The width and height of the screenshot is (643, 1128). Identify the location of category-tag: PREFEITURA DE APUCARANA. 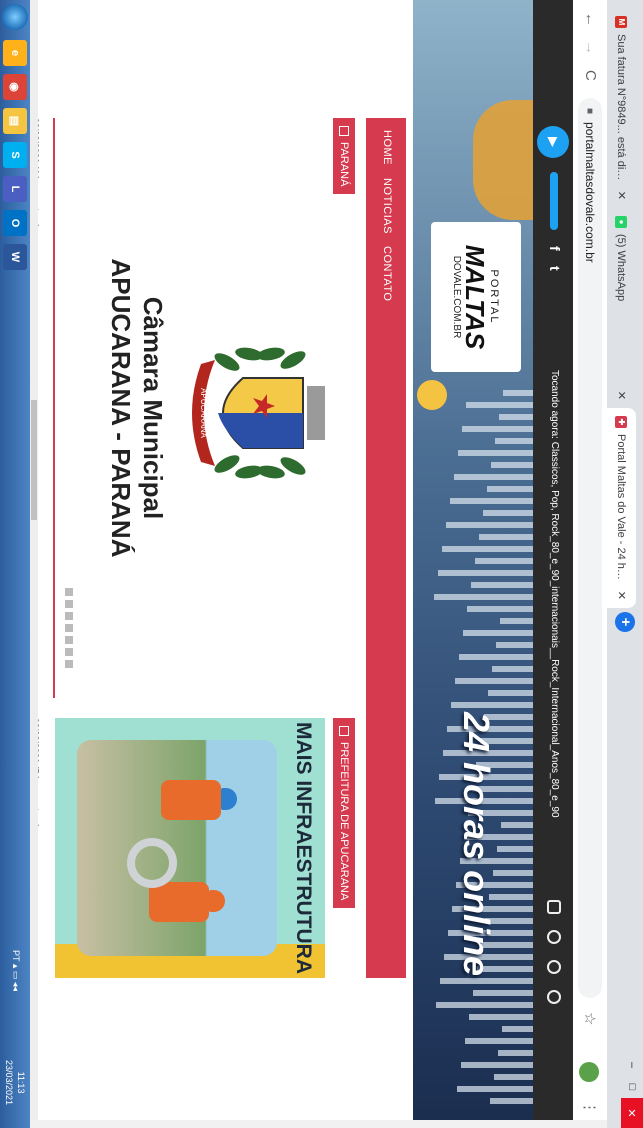
(344, 813).